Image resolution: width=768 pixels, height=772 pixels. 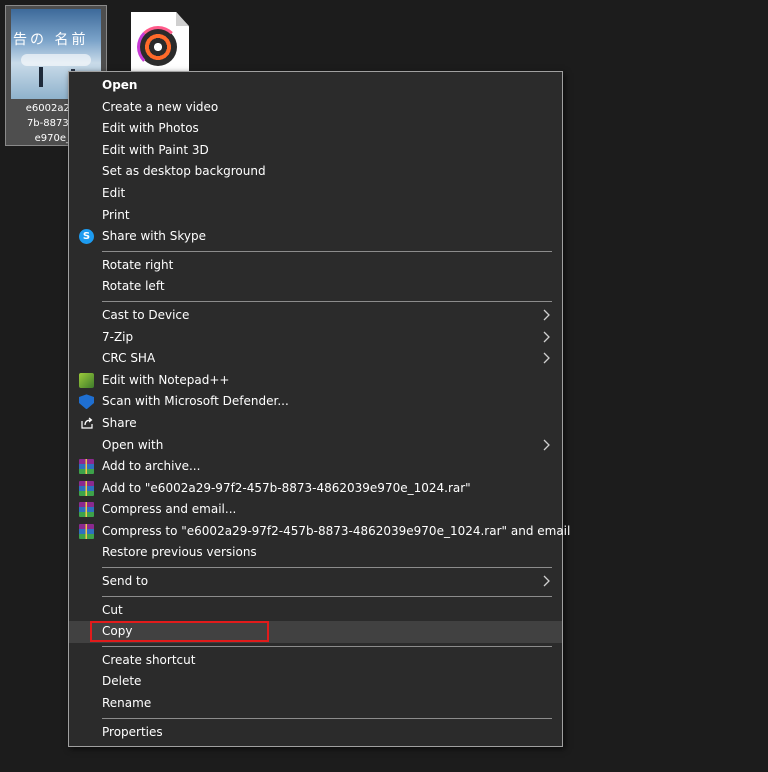 I want to click on thumbnail-figure-left, so click(x=41, y=77).